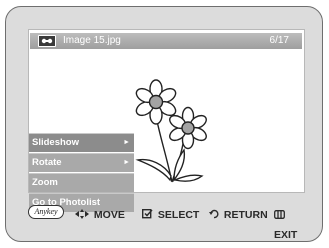  Describe the element at coordinates (166, 41) in the screenshot. I see `title-bar: Image 15.jpg 6/17` at that location.